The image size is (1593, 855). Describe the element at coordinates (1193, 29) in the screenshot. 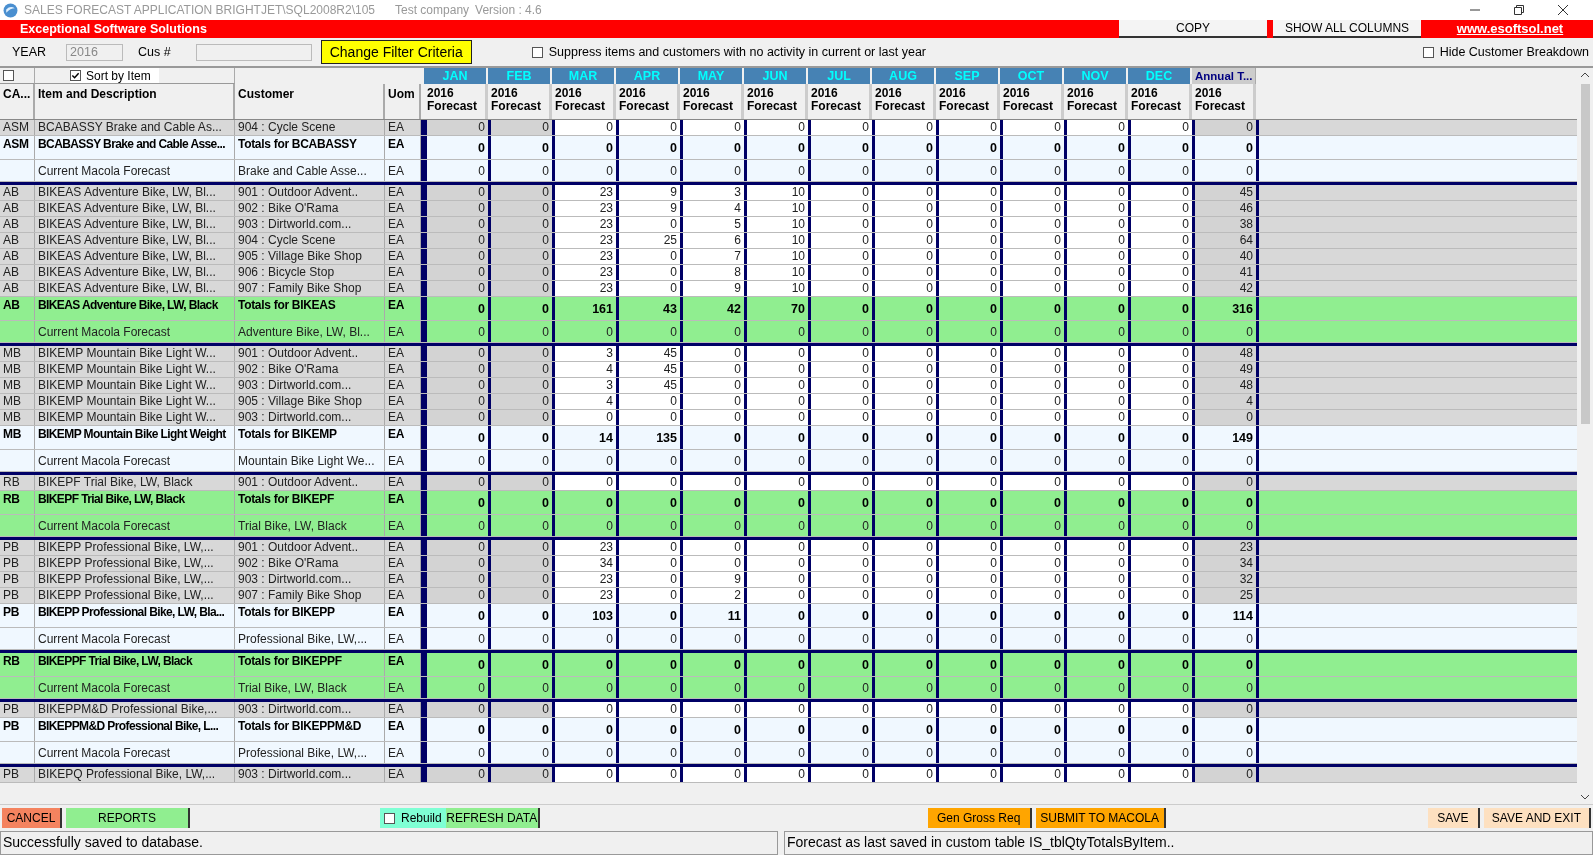

I see `banner-button: COPY` at that location.